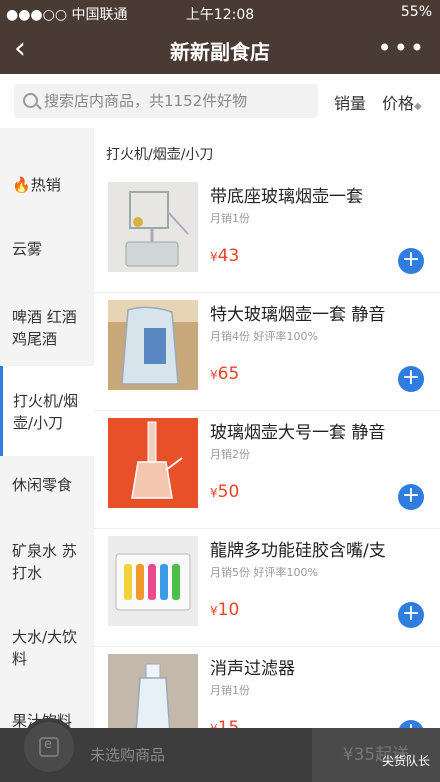 This screenshot has height=782, width=440. What do you see at coordinates (267, 693) in the screenshot?
I see `product-item: 消声过滤器 月销1份 ¥15 +` at bounding box center [267, 693].